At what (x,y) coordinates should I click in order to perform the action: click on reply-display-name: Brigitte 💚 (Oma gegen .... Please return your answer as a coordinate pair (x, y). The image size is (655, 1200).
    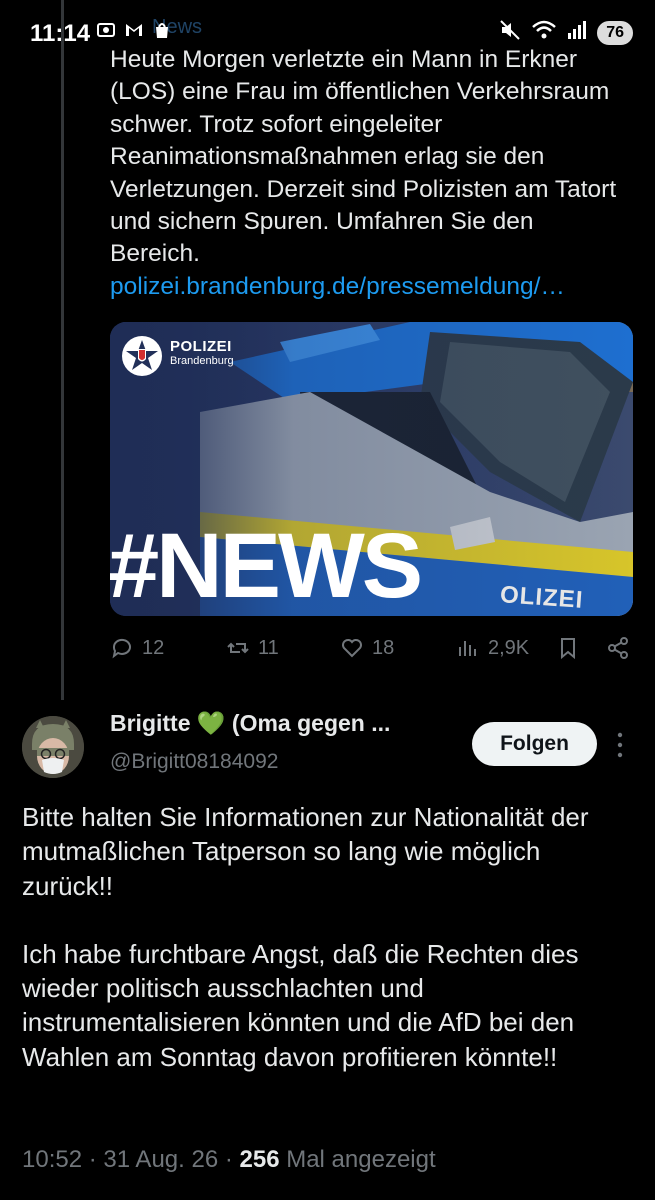
    Looking at the image, I should click on (250, 723).